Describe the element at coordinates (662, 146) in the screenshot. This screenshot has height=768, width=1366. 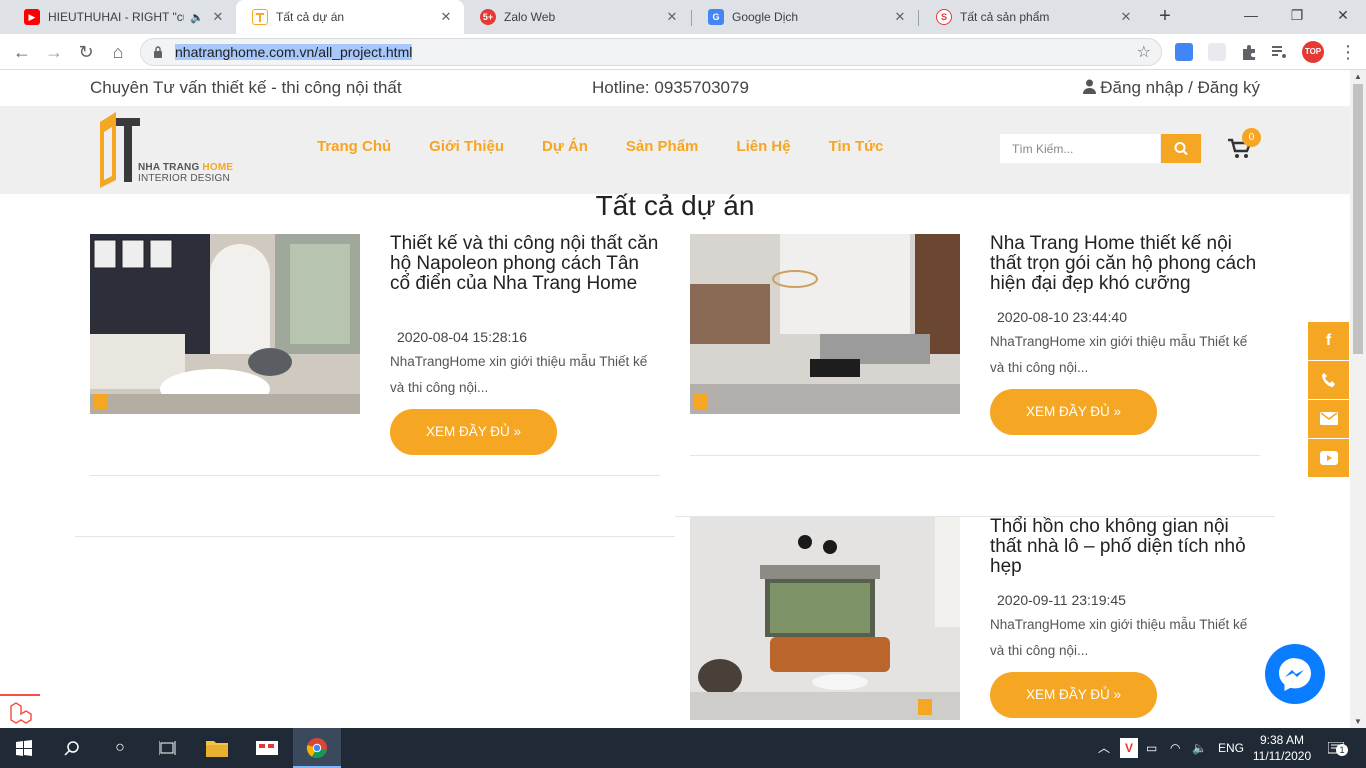
I see `menu-item-products: Sản Phẩm` at that location.